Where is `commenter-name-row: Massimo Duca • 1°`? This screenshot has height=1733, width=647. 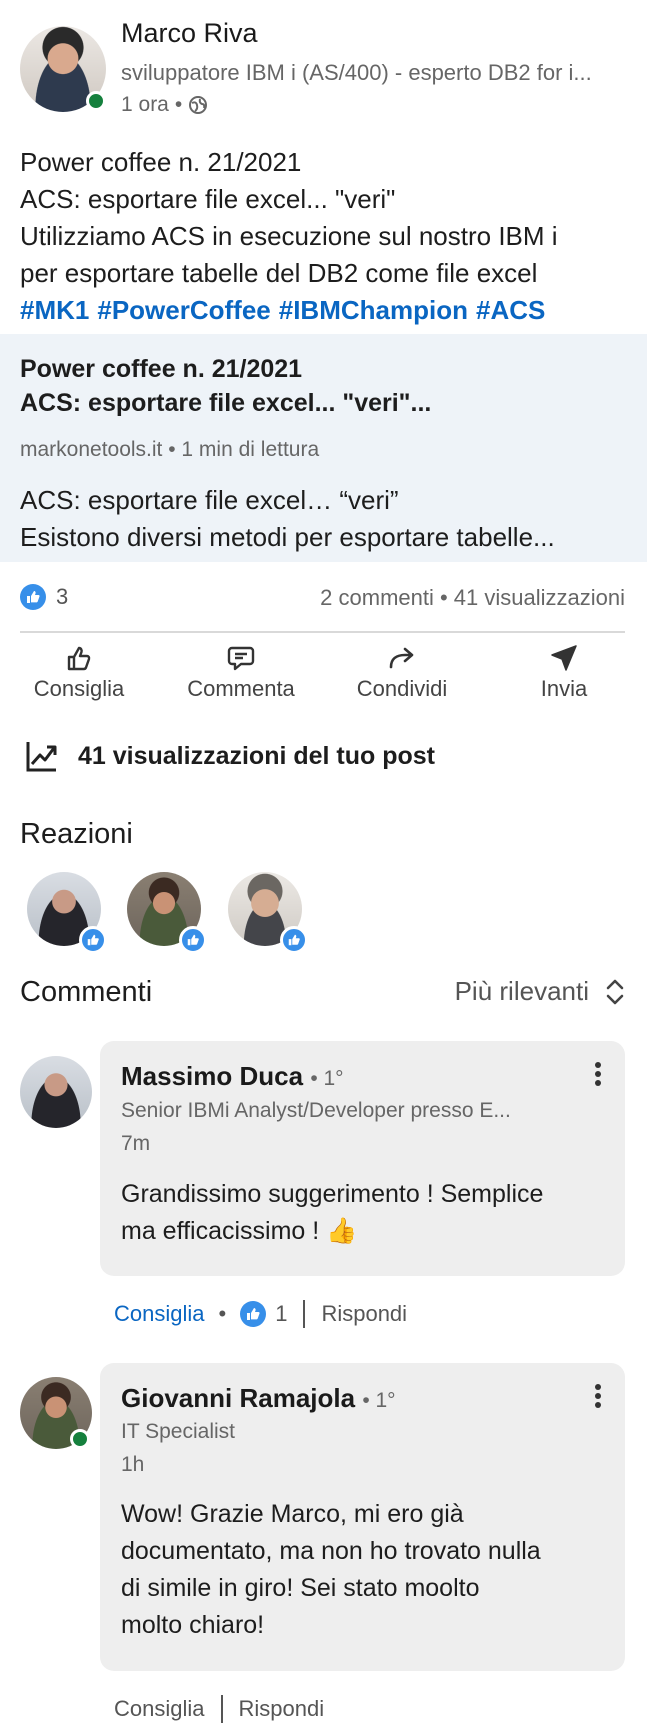 commenter-name-row: Massimo Duca • 1° is located at coordinates (232, 1076).